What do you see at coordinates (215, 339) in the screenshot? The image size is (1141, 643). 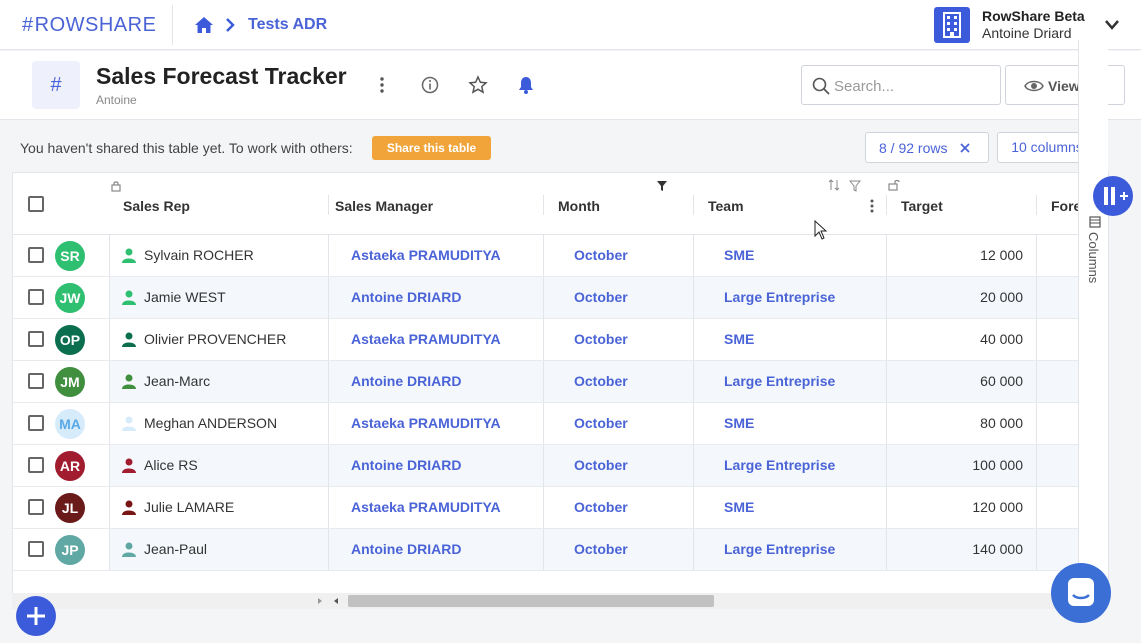 I see `sales-rep-cell: Olivier PROVENCHER` at bounding box center [215, 339].